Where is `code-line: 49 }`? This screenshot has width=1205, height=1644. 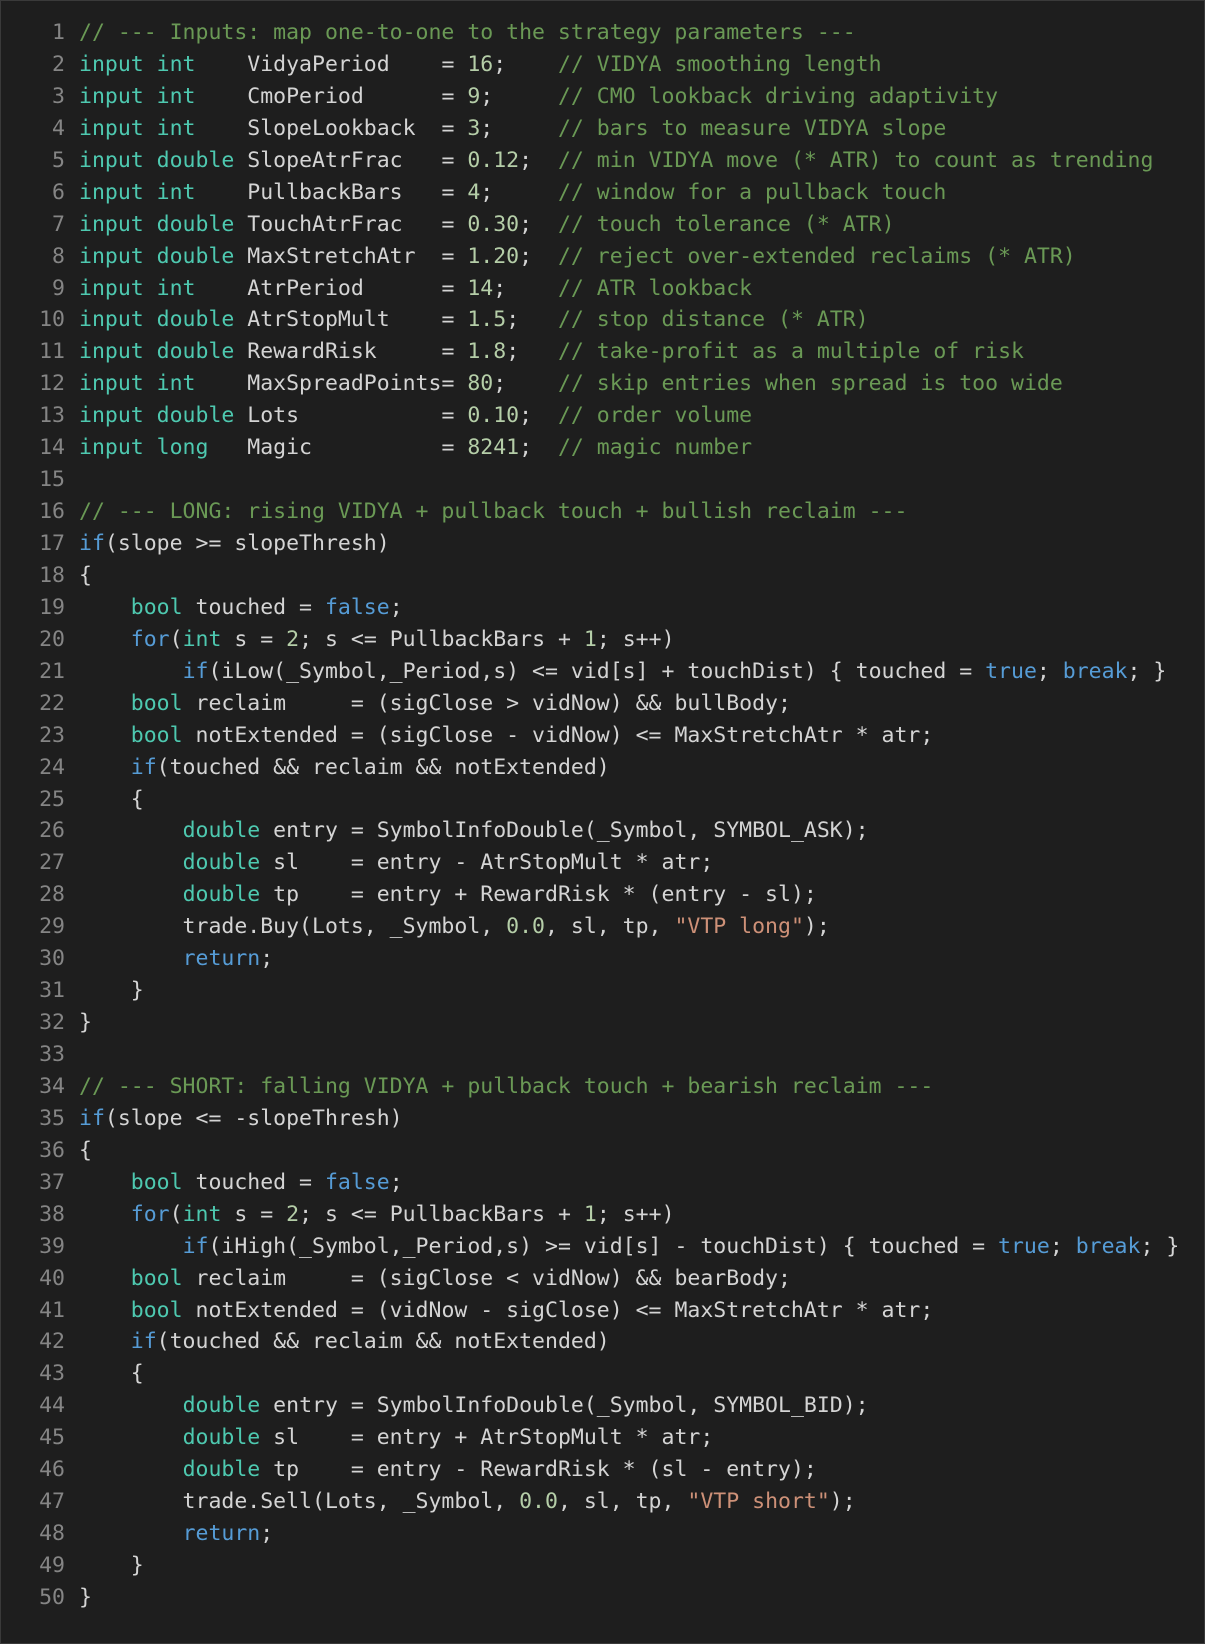
code-line: 49 } is located at coordinates (602, 1566).